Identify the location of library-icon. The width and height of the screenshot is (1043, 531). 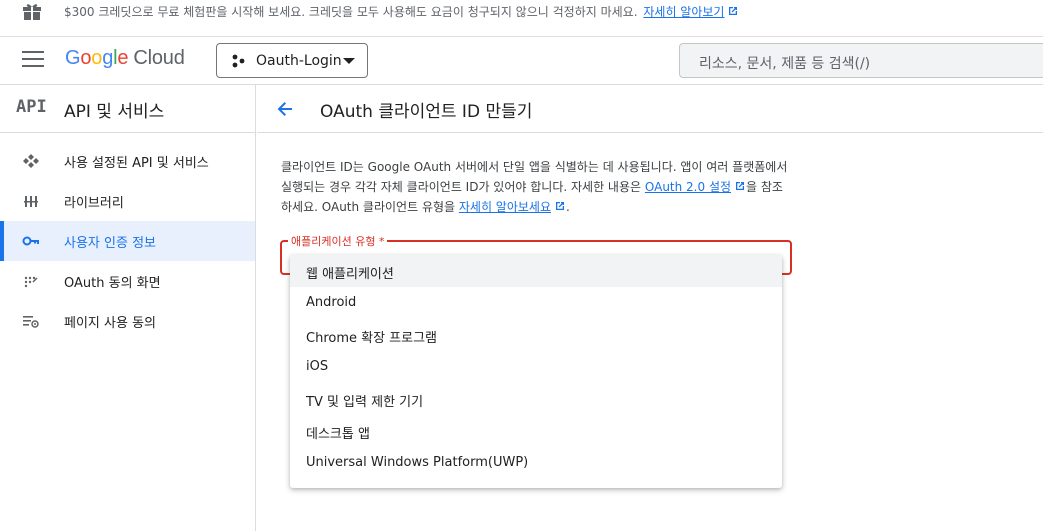
(31, 201).